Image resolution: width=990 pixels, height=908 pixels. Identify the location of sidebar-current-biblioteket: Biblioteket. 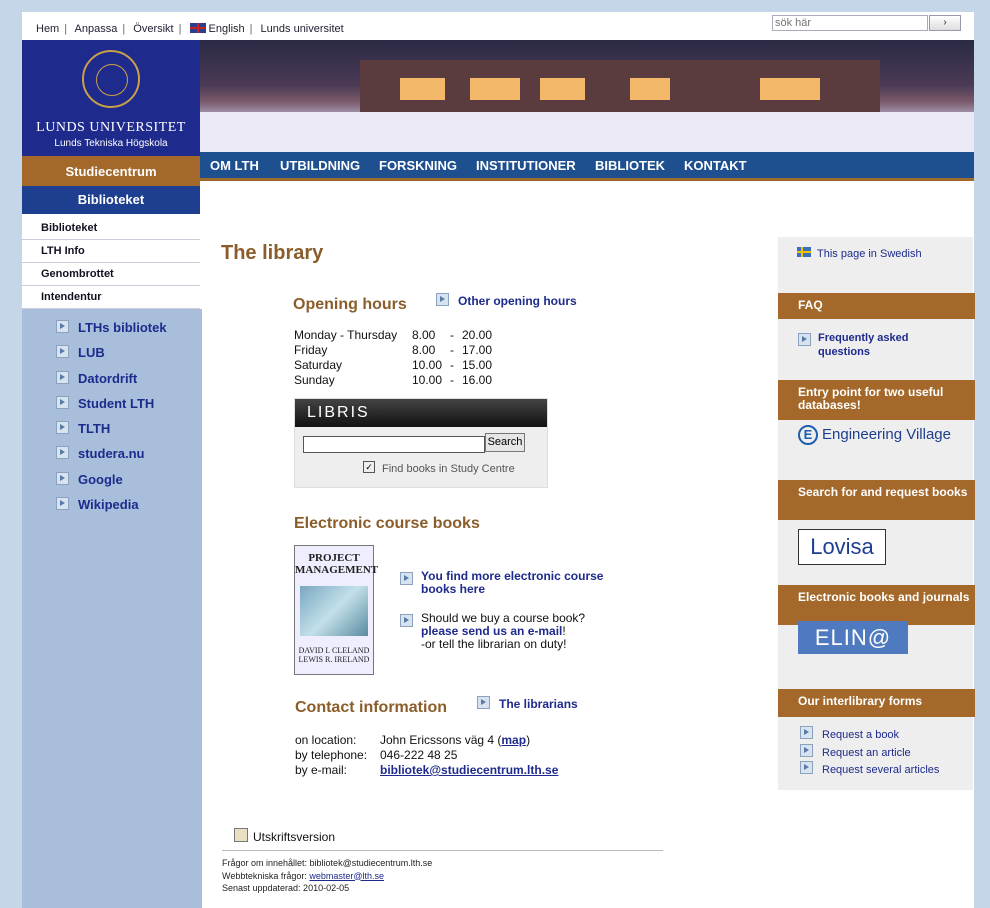
(111, 200).